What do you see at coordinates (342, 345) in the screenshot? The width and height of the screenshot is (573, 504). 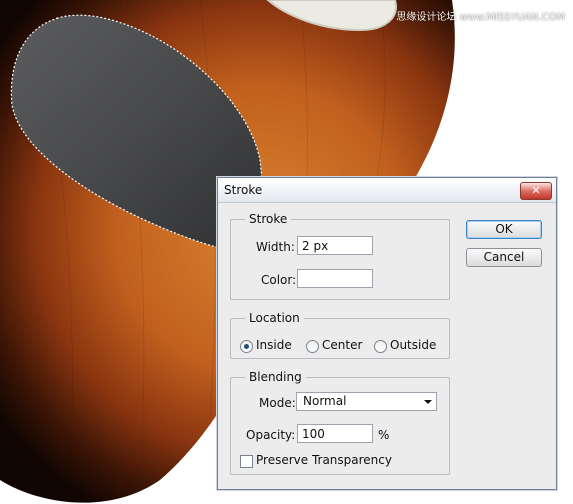 I see `center-label: Center` at bounding box center [342, 345].